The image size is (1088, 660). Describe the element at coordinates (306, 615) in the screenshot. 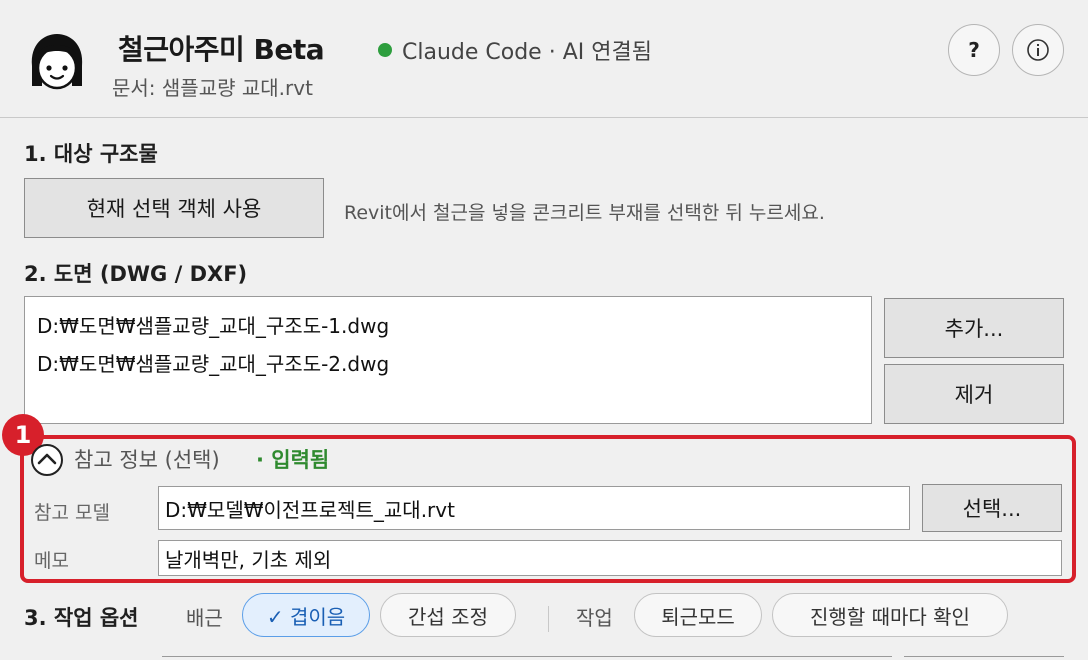

I see `chip-lap-splice: ✓ 겹이음` at that location.